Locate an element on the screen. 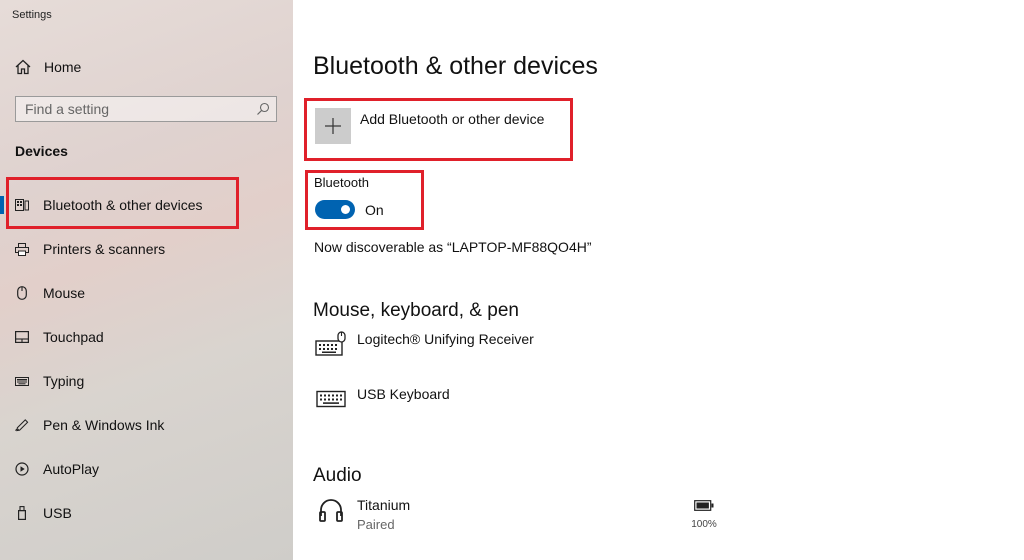 The height and width of the screenshot is (560, 1024). search-box is located at coordinates (146, 109).